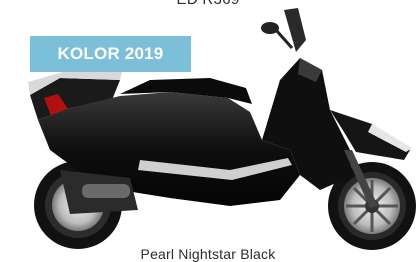 The image size is (416, 262). I want to click on year-color-badge: KOLOR 2019, so click(110, 54).